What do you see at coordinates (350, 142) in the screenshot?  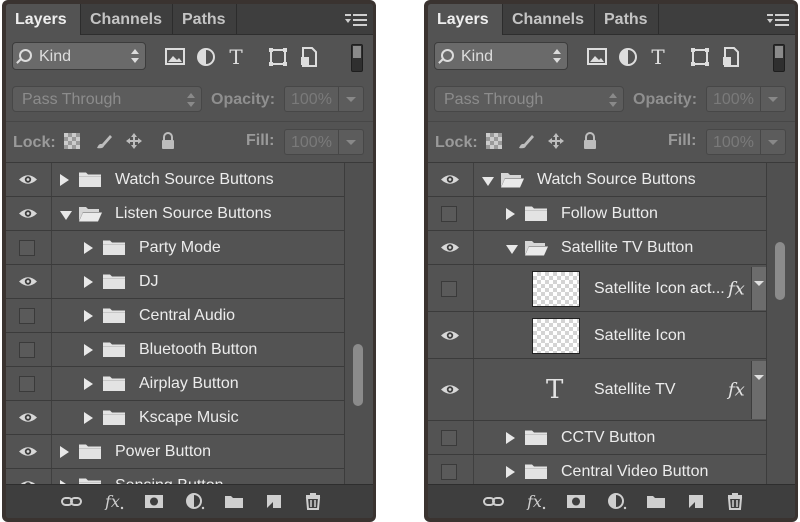 I see `fill-dropdown-icon` at bounding box center [350, 142].